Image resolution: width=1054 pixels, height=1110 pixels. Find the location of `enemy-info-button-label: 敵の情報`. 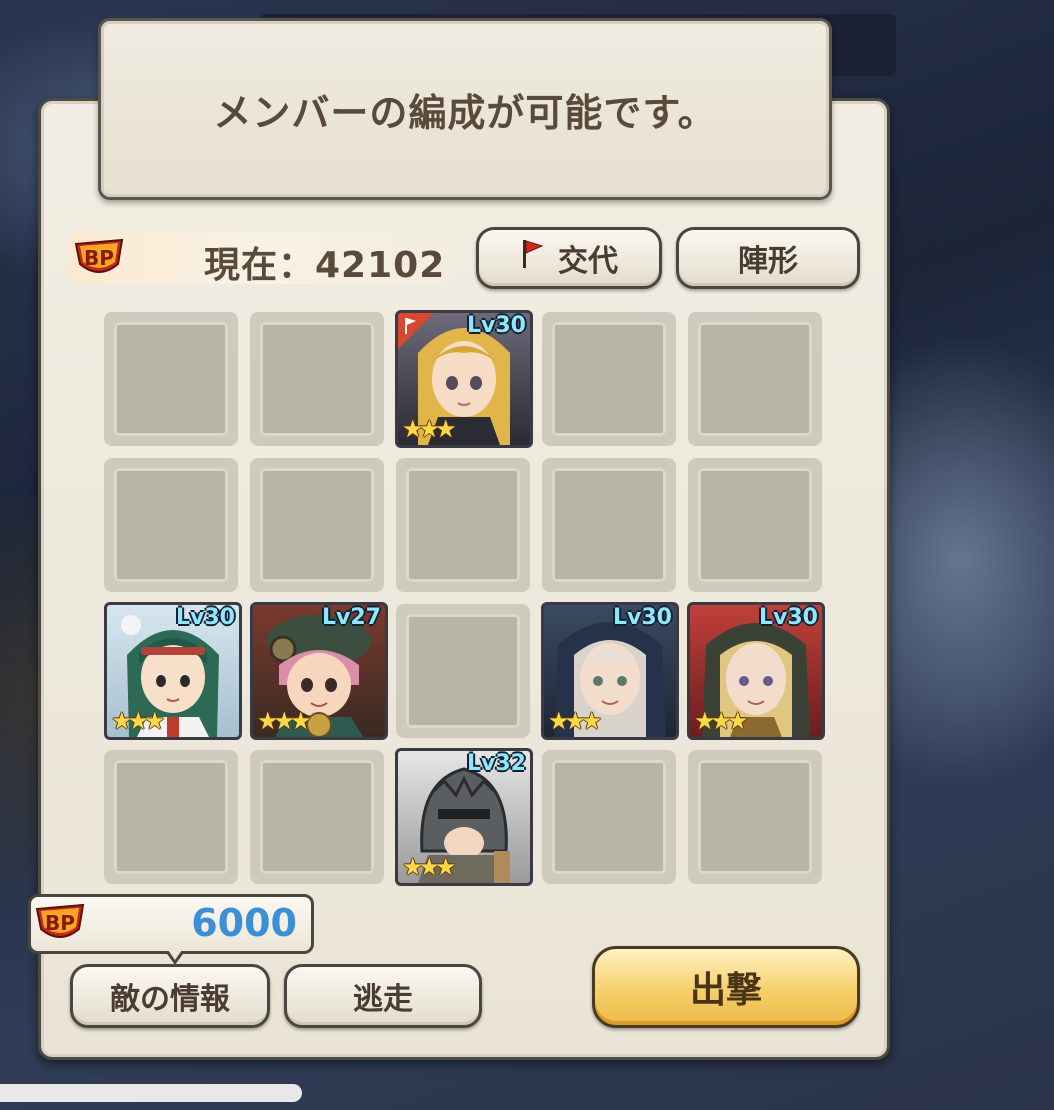

enemy-info-button-label: 敵の情報 is located at coordinates (170, 999).